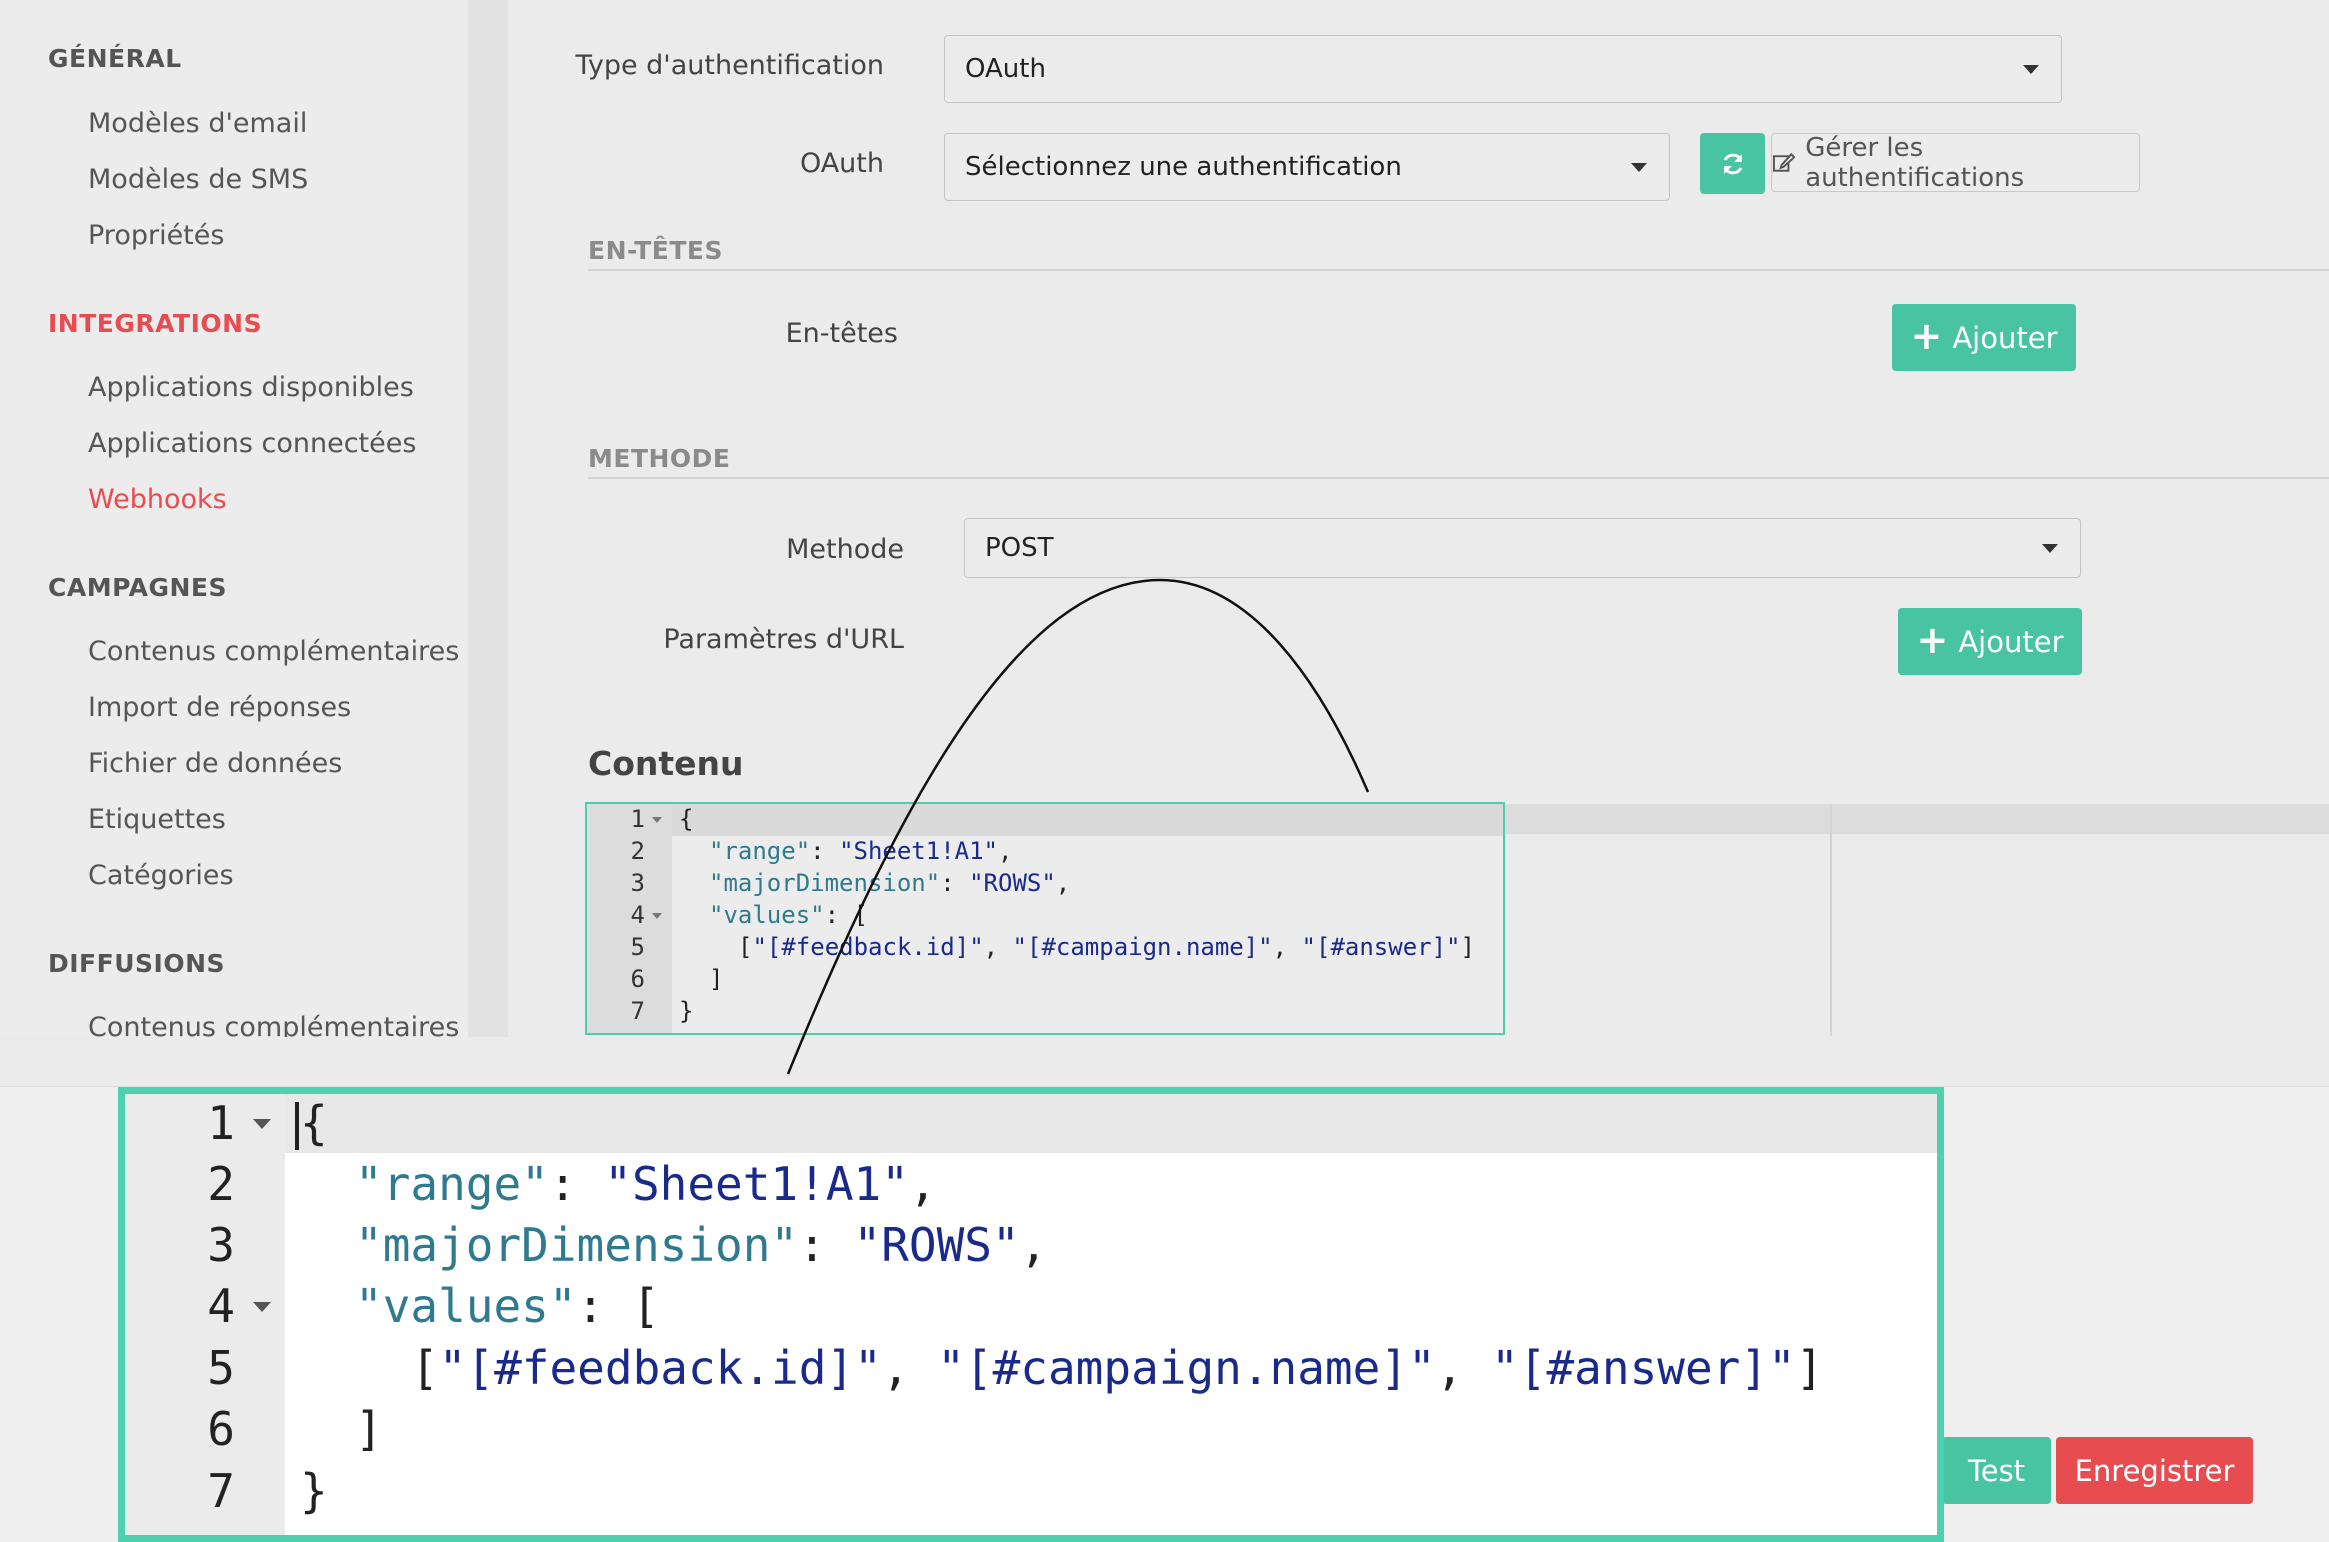 The image size is (2329, 1542). Describe the element at coordinates (115, 58) in the screenshot. I see `sidebar-section-general: GÉNÉRAL` at that location.